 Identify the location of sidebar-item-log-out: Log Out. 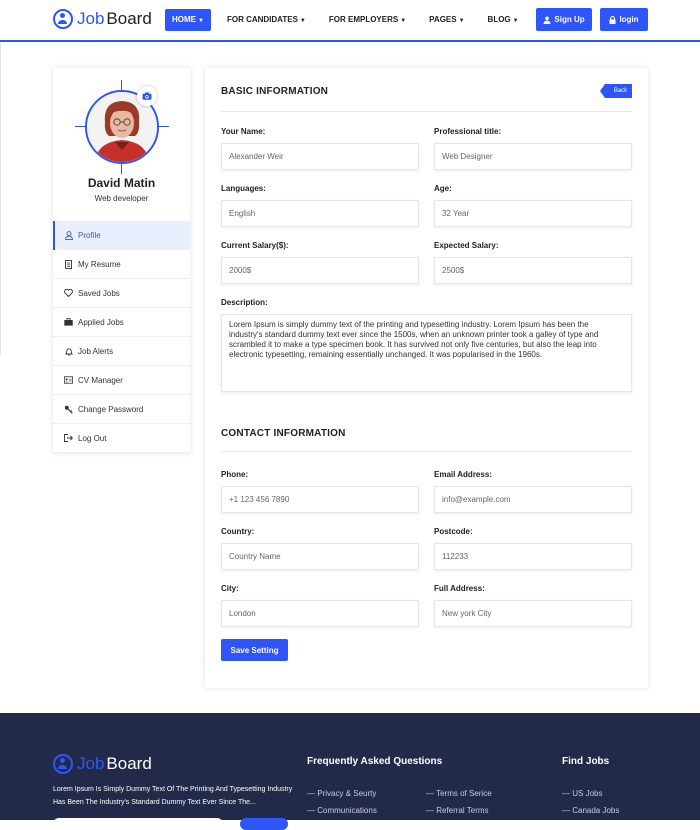
(121, 438).